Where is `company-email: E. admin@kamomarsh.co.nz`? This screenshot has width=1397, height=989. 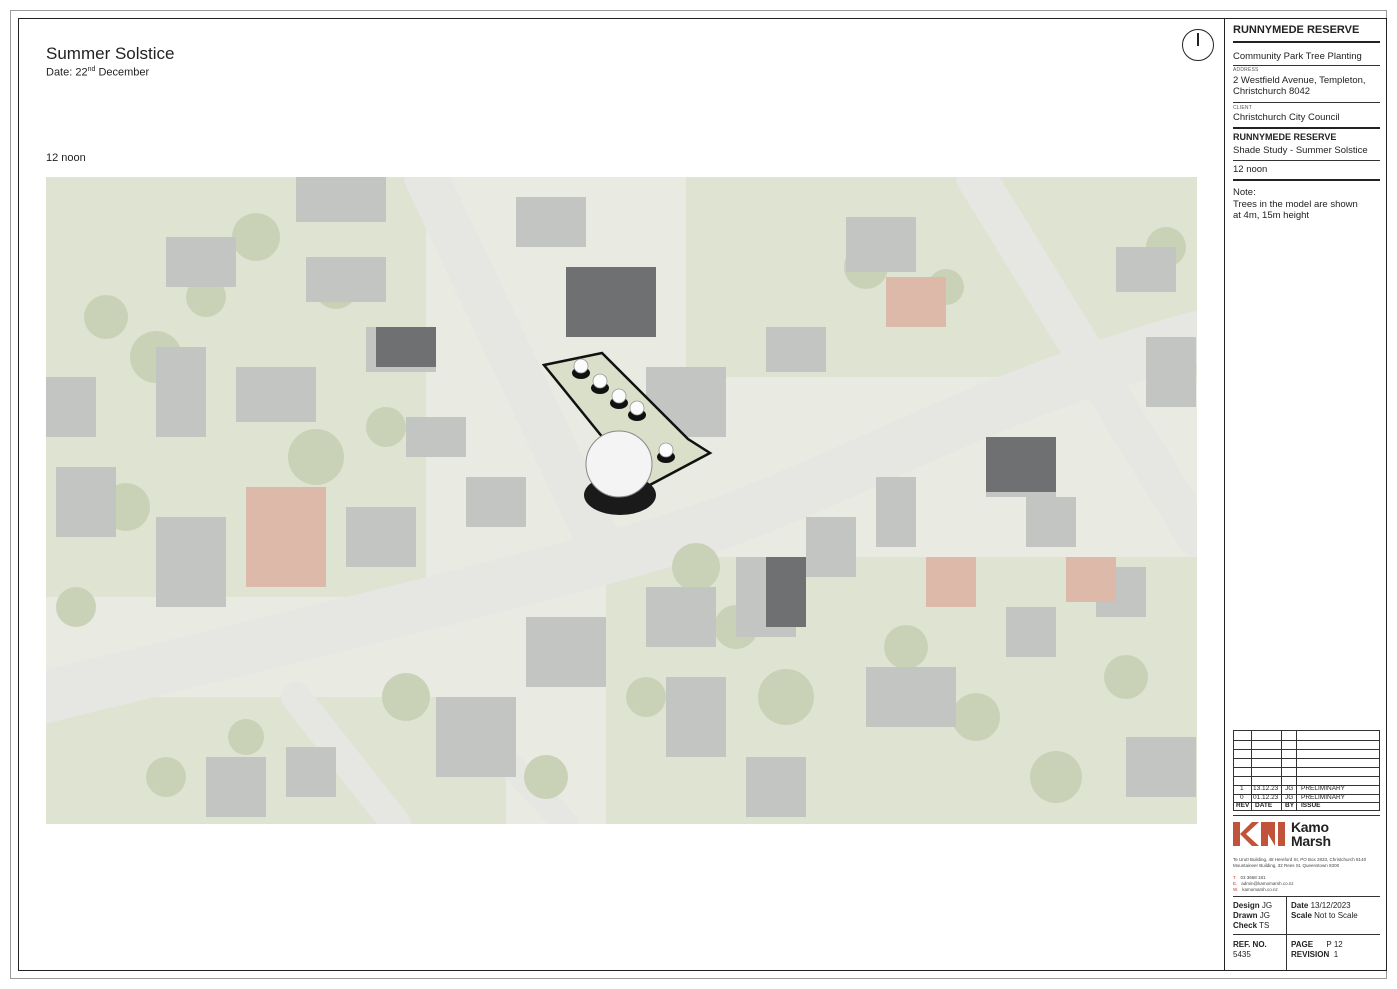 company-email: E. admin@kamomarsh.co.nz is located at coordinates (1263, 883).